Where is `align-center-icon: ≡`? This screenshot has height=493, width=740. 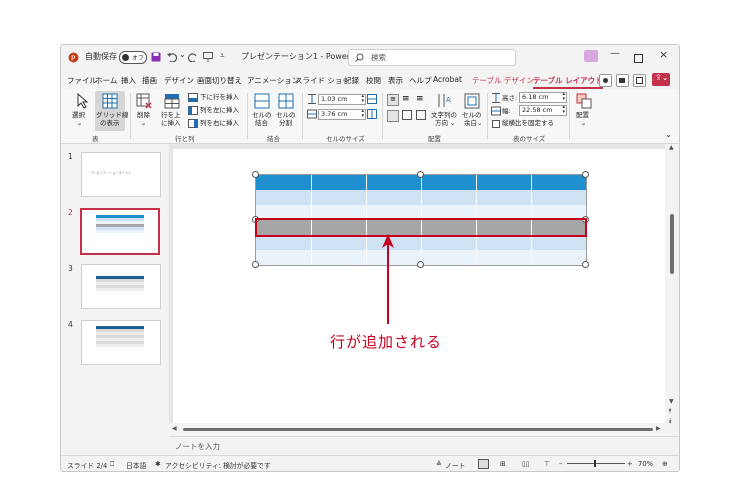
align-center-icon: ≡ is located at coordinates (406, 99).